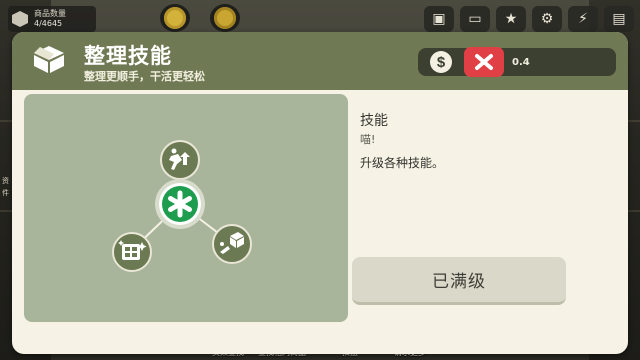 This screenshot has height=360, width=640. I want to click on dialog-subtitle: 整理更顺手，干活更轻松, so click(144, 76).